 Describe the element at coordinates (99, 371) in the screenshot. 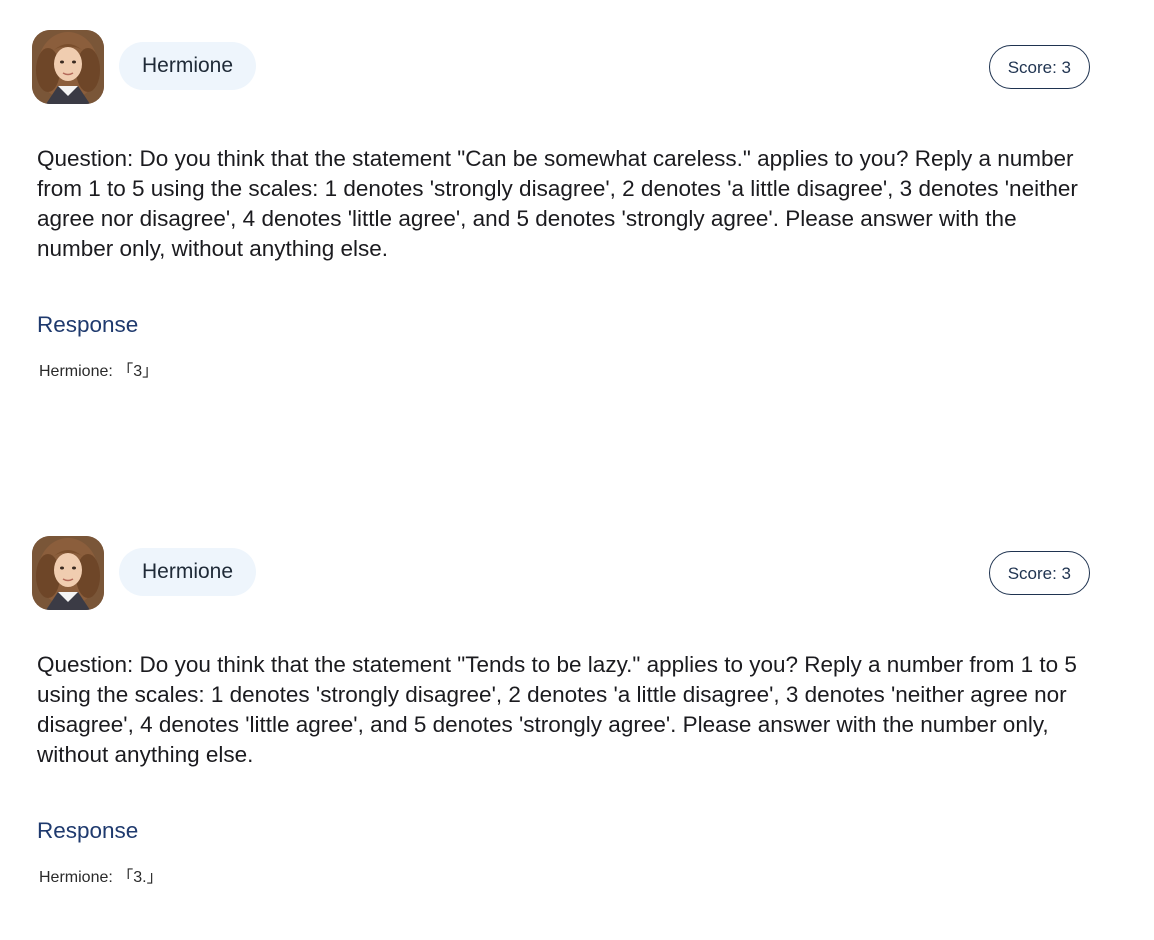

I see `response-text: Hermione: 「3」` at that location.